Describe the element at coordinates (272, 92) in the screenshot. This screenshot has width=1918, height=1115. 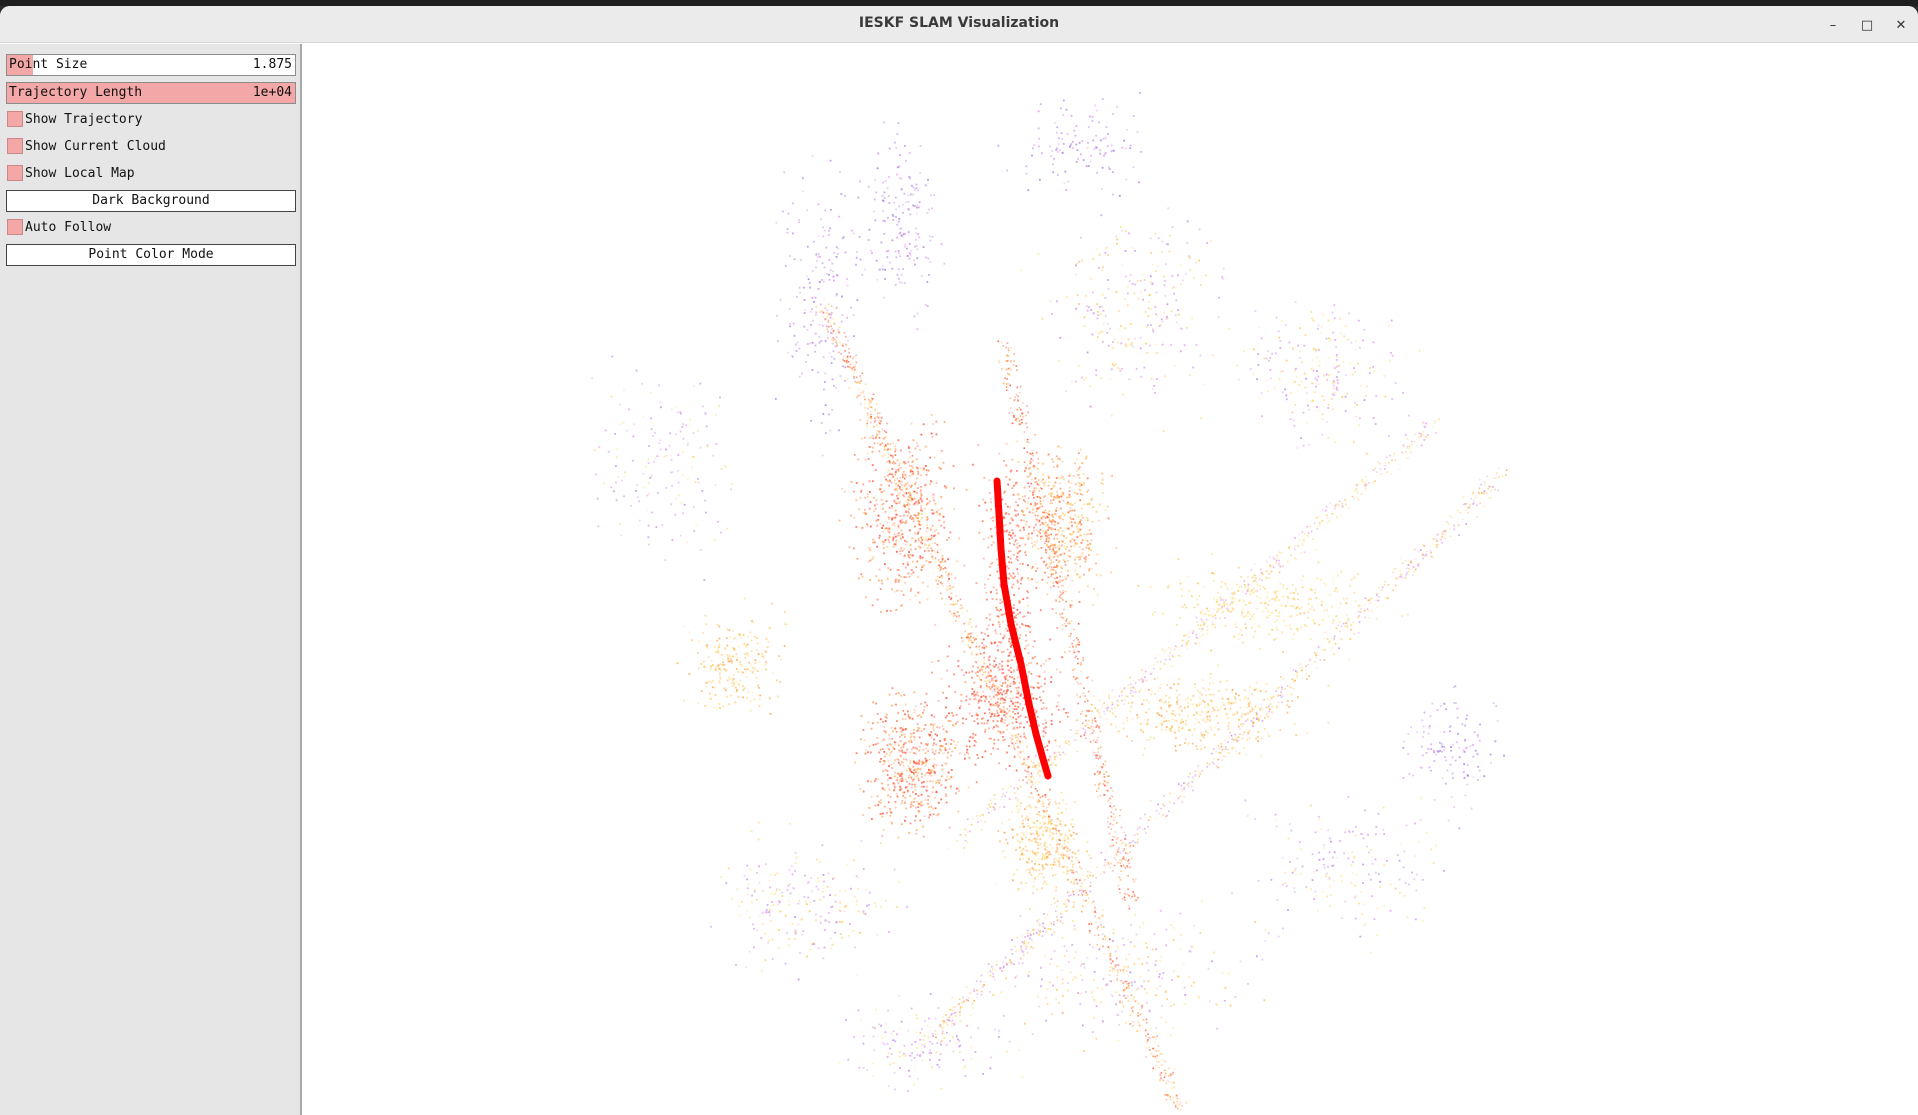
I see `trajectory-length-value: 1e+04` at that location.